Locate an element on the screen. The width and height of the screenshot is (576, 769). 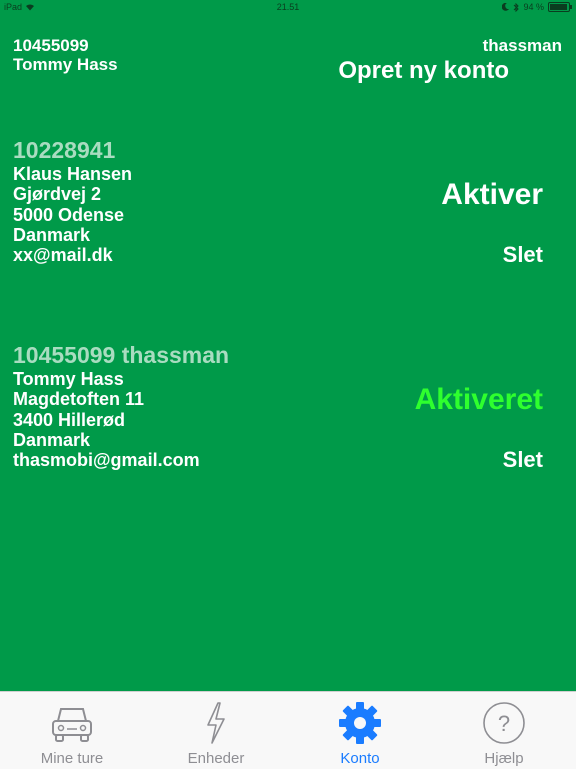
status-bar: iPad 21.51 94 % is located at coordinates (288, 8).